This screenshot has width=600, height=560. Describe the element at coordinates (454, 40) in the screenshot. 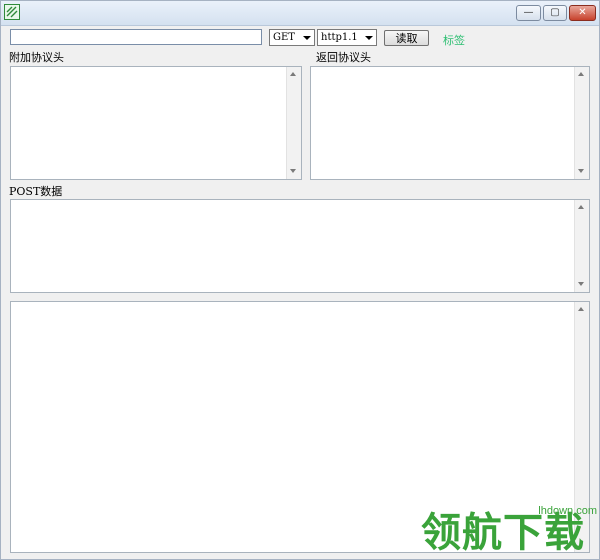

I see `tag-link: 标签` at that location.